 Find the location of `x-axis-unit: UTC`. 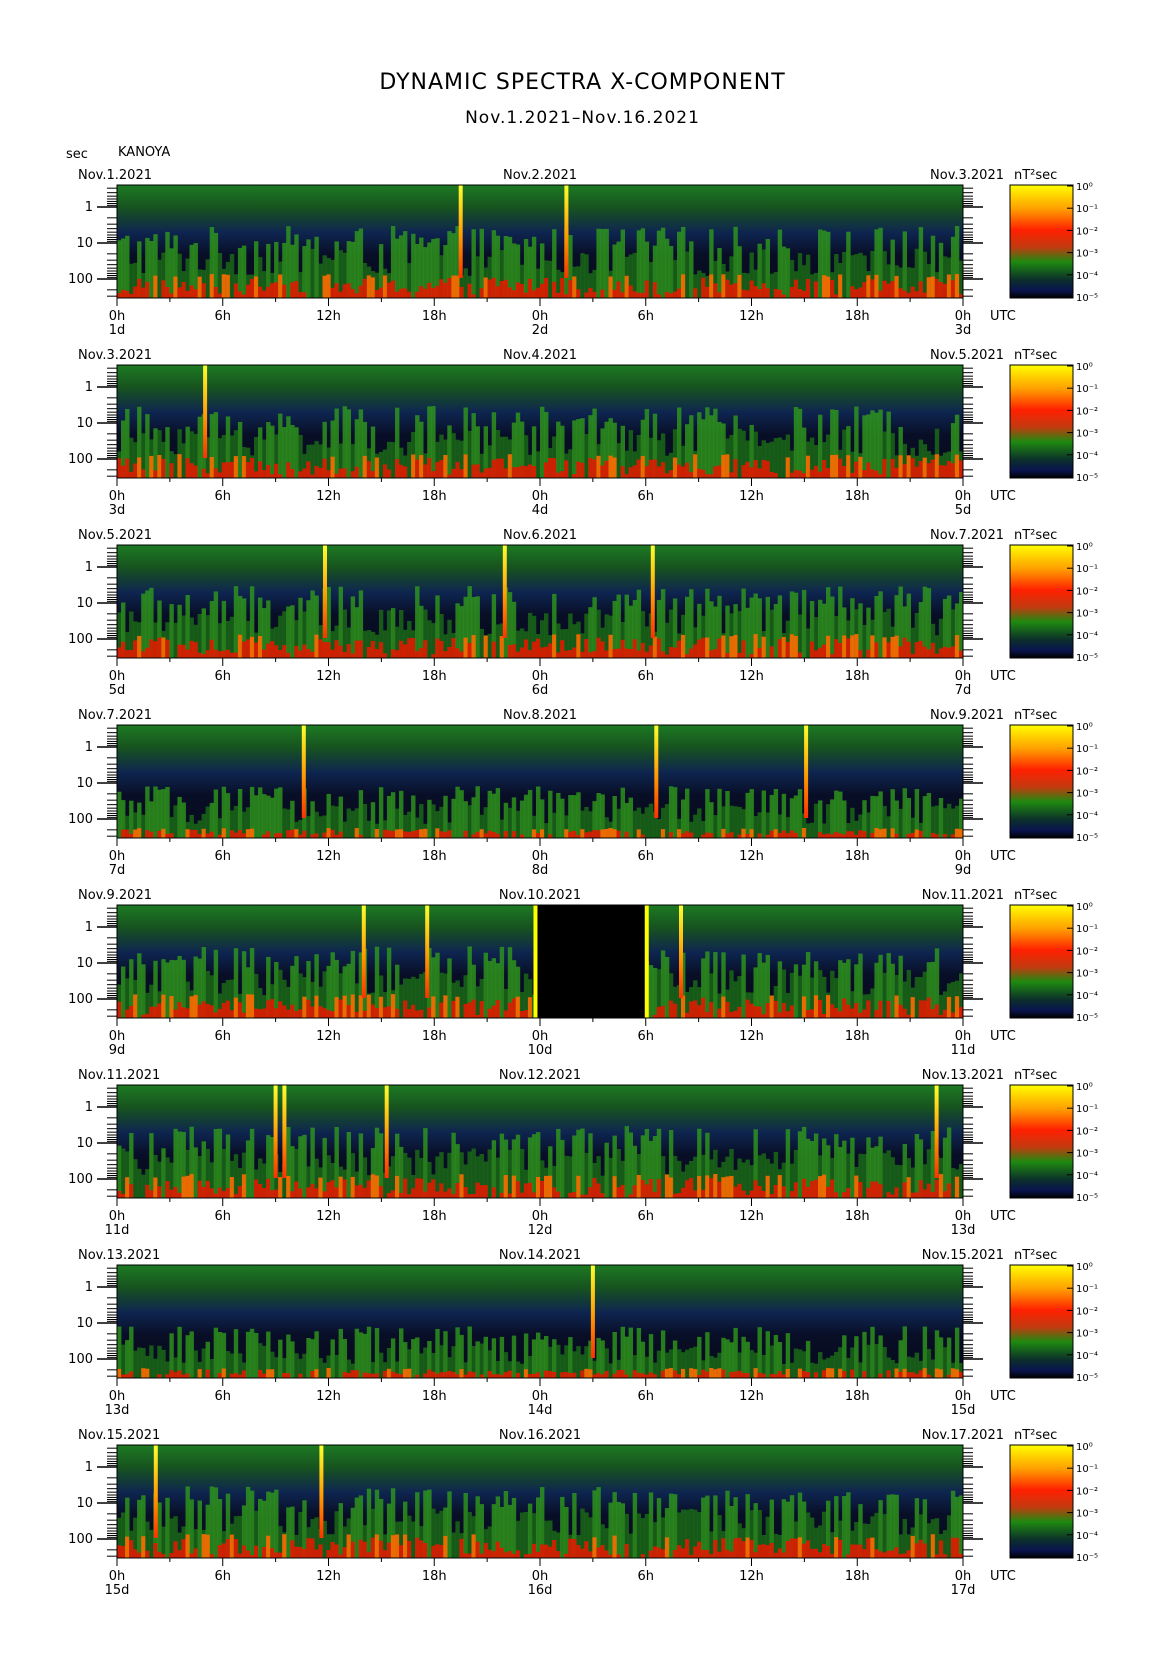

x-axis-unit: UTC is located at coordinates (1003, 856).